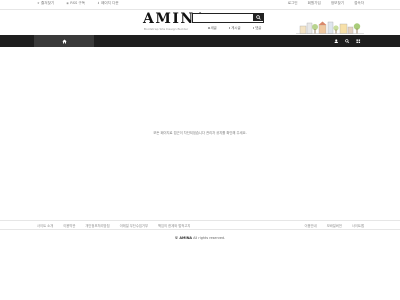 The height and width of the screenshot is (300, 400). What do you see at coordinates (200, 5) in the screenshot?
I see `top-utility-bar: ★ 즐겨찾기 ◉ RSS 구독 ⬇ 페이지 다운 로그인 회원가입 정보찾기 접속자` at bounding box center [200, 5].